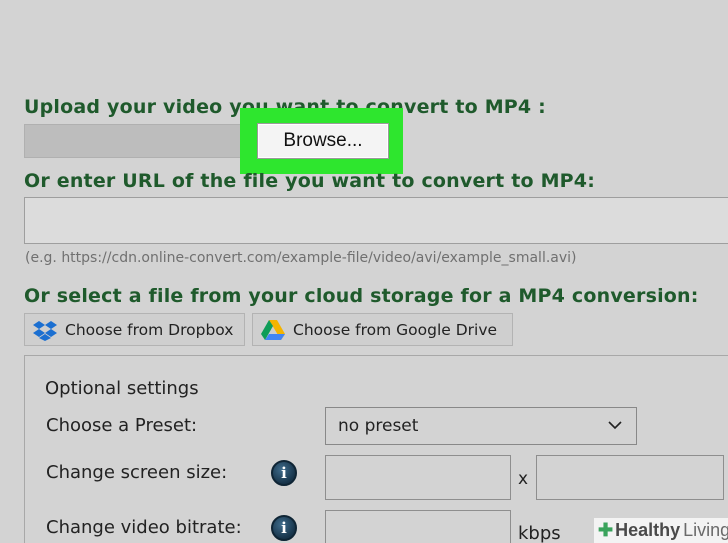 The width and height of the screenshot is (728, 543). I want to click on dropbox-label: Choose from Dropbox, so click(149, 329).